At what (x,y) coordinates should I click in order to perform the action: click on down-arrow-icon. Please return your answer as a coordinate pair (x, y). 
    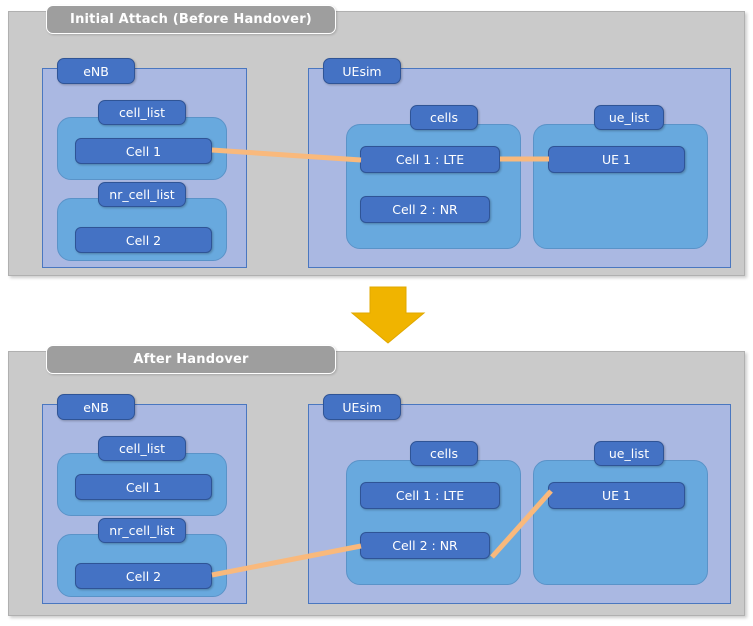
    Looking at the image, I should click on (388, 315).